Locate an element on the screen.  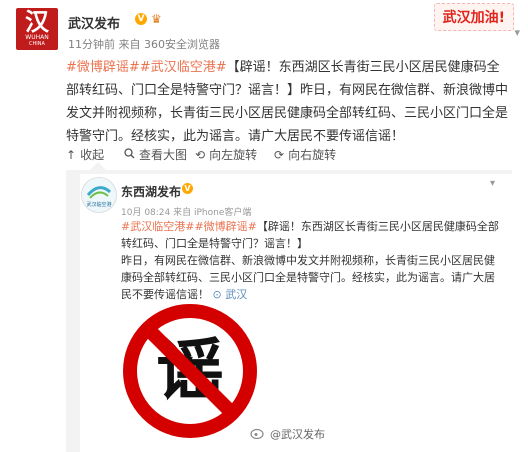
repost-meta: 10月 08:24 来自 iPhone客户端 is located at coordinates (186, 213).